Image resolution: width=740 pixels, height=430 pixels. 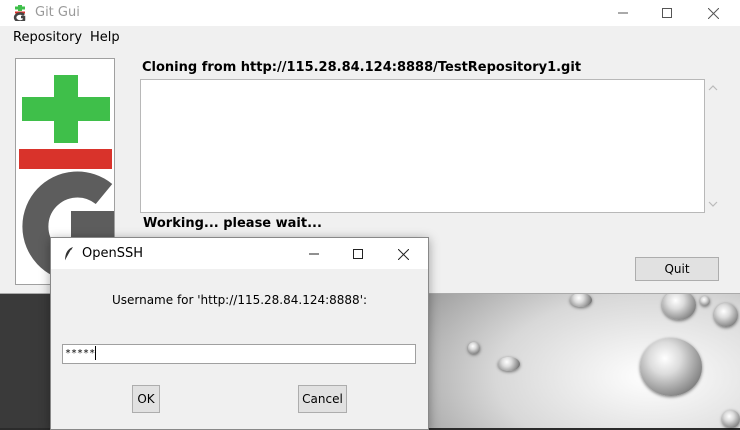 I want to click on scroll-up-icon, so click(x=713, y=88).